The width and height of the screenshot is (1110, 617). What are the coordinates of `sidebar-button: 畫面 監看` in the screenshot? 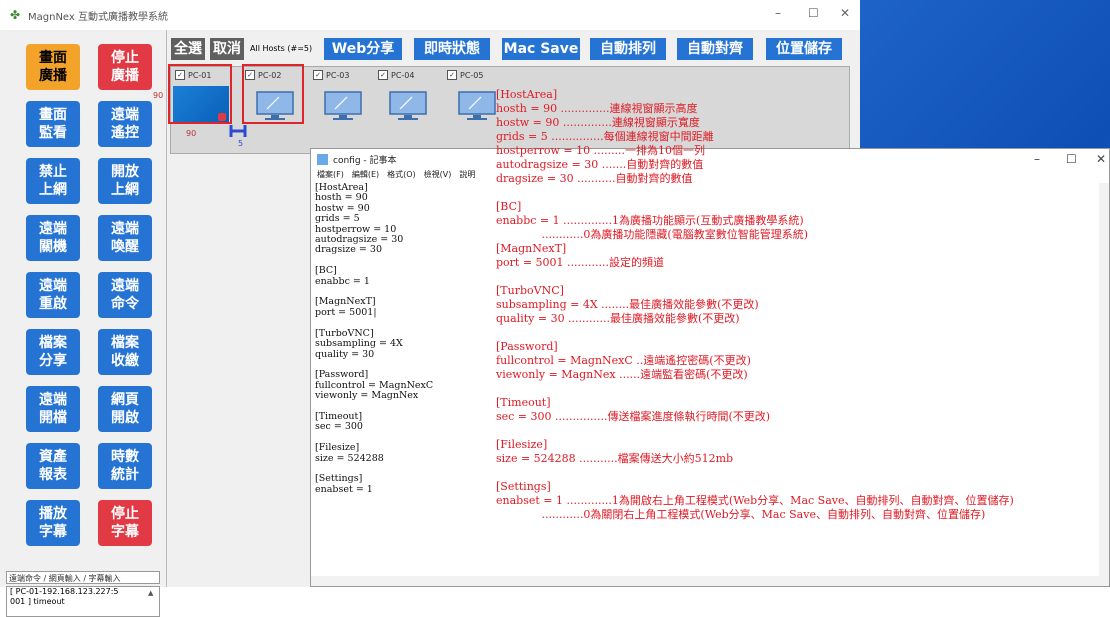 It's located at (53, 124).